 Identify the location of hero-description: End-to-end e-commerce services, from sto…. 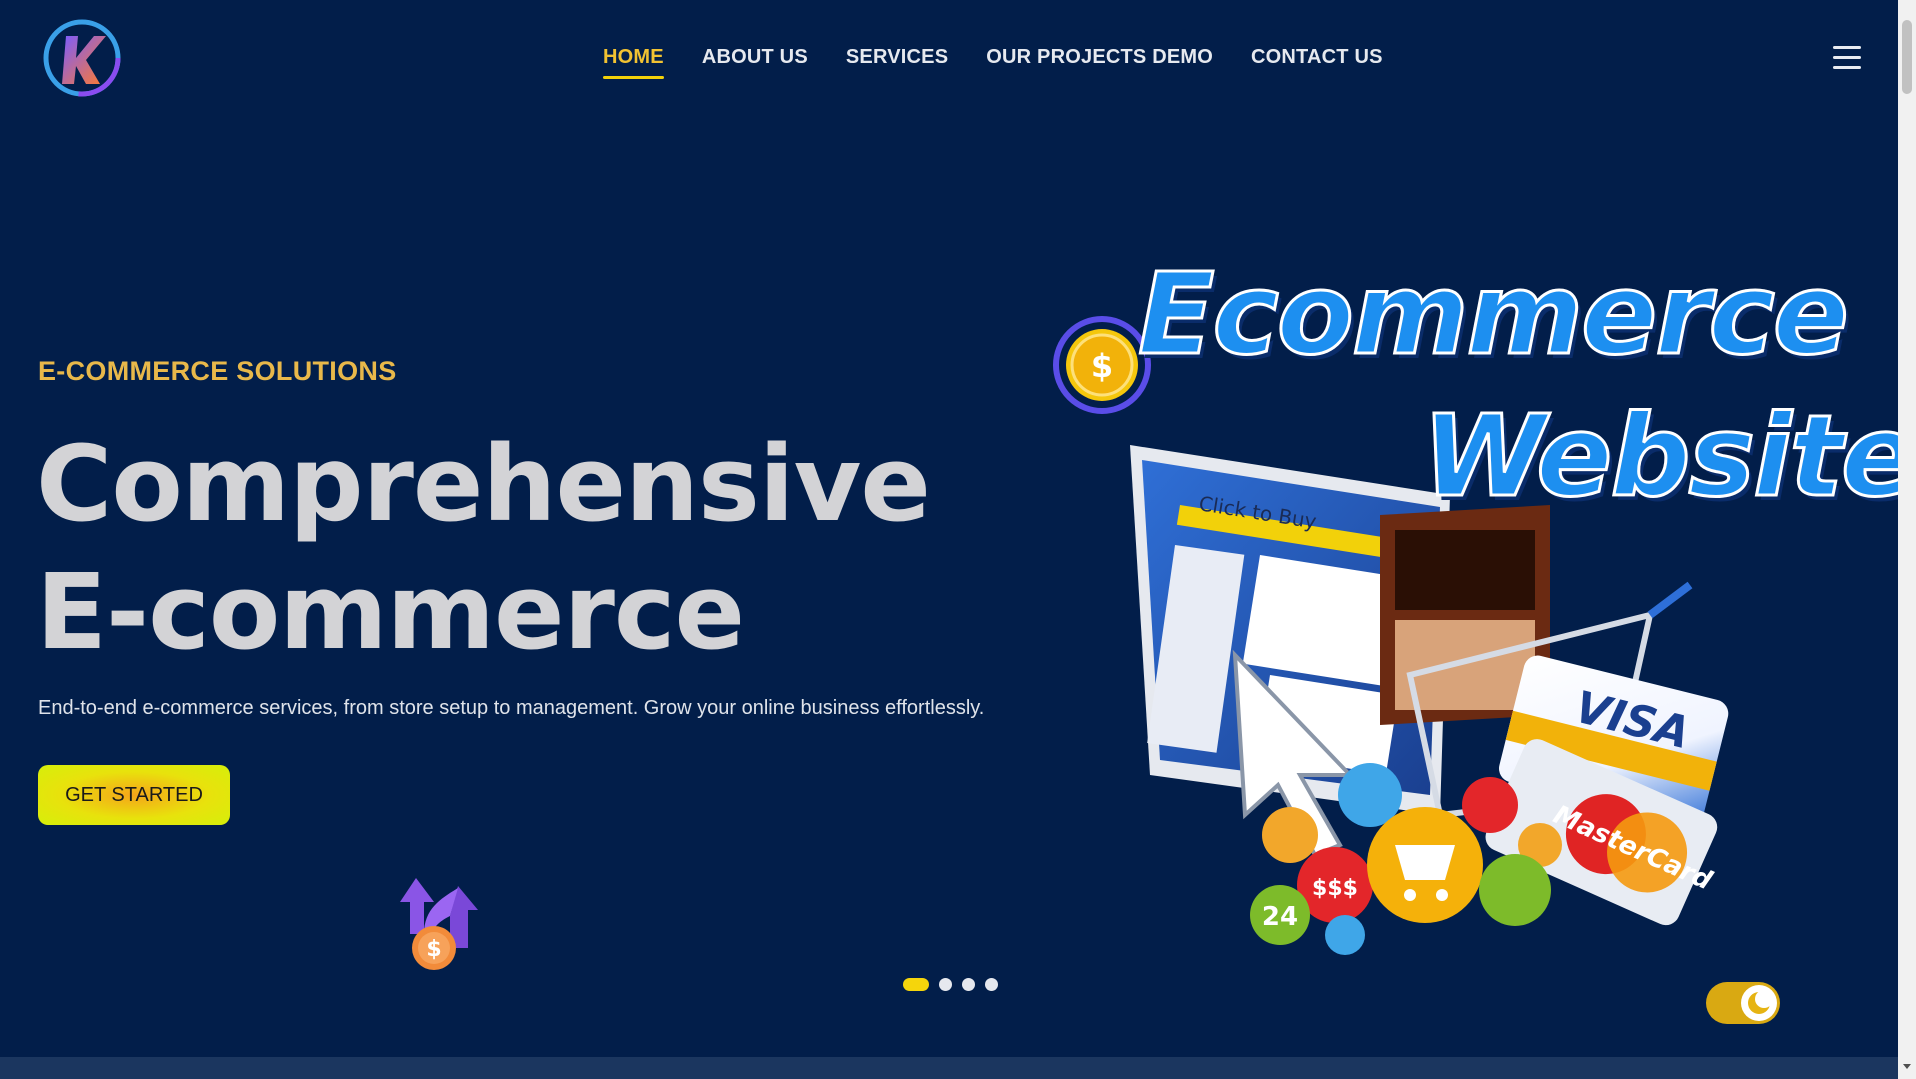
(511, 708).